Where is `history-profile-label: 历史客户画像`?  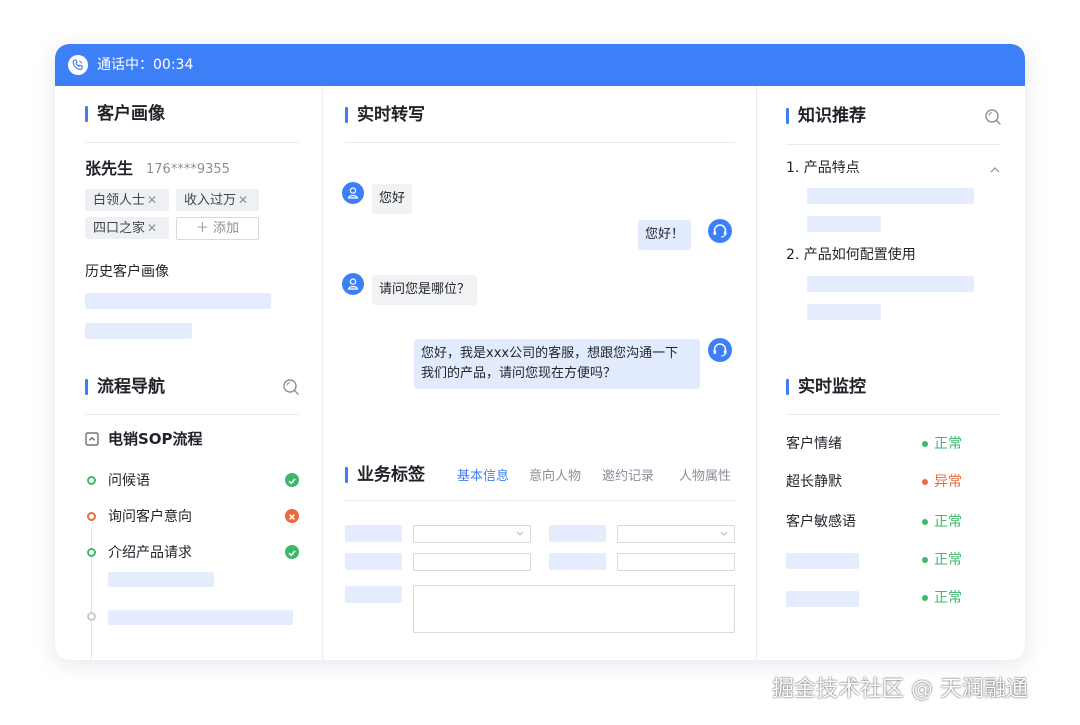 history-profile-label: 历史客户画像 is located at coordinates (127, 272).